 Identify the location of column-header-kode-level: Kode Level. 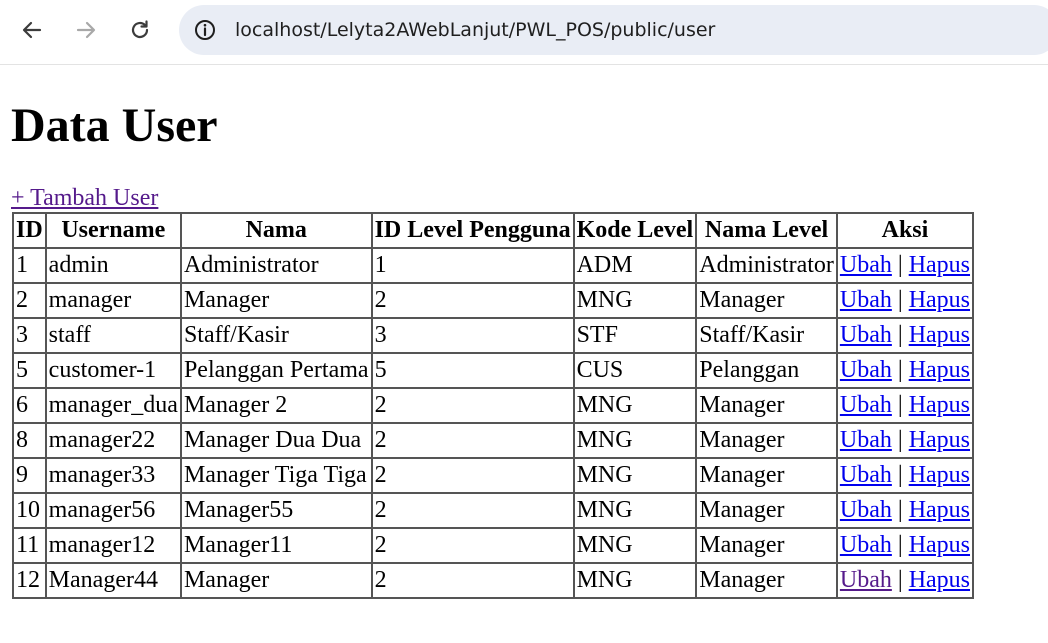
(635, 230).